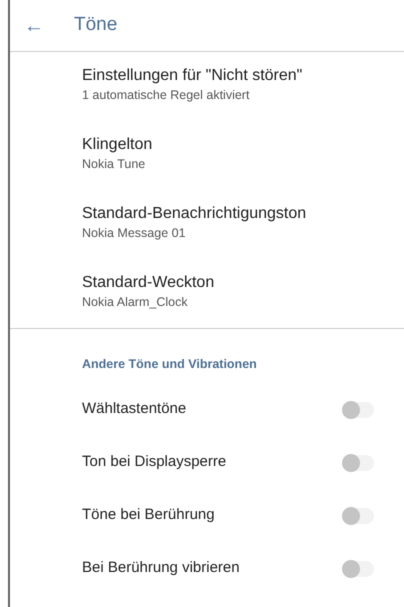 This screenshot has width=404, height=607. What do you see at coordinates (243, 214) in the screenshot?
I see `preference-title: Standard-Benachrichtigungston` at bounding box center [243, 214].